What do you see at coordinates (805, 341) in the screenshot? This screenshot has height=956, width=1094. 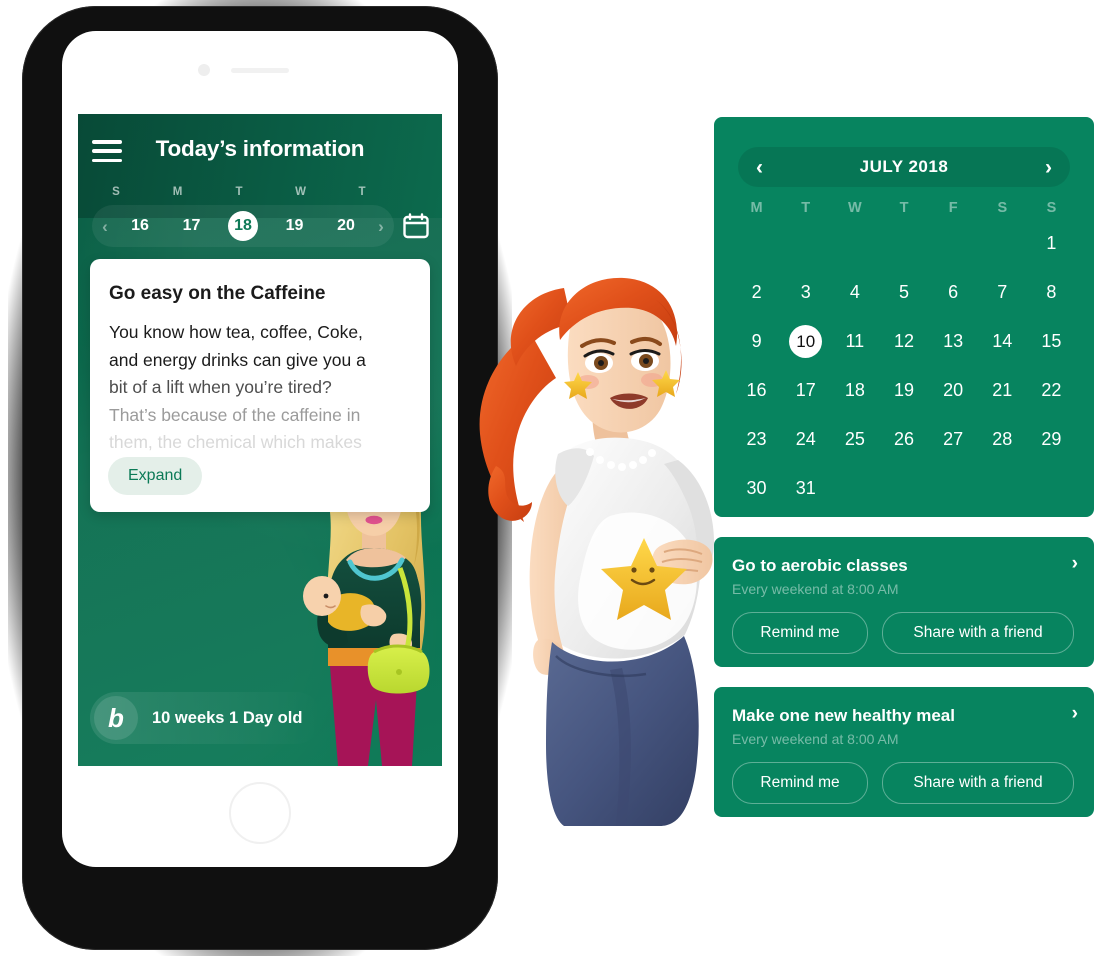 I see `calendar-day-10-selected: 10` at bounding box center [805, 341].